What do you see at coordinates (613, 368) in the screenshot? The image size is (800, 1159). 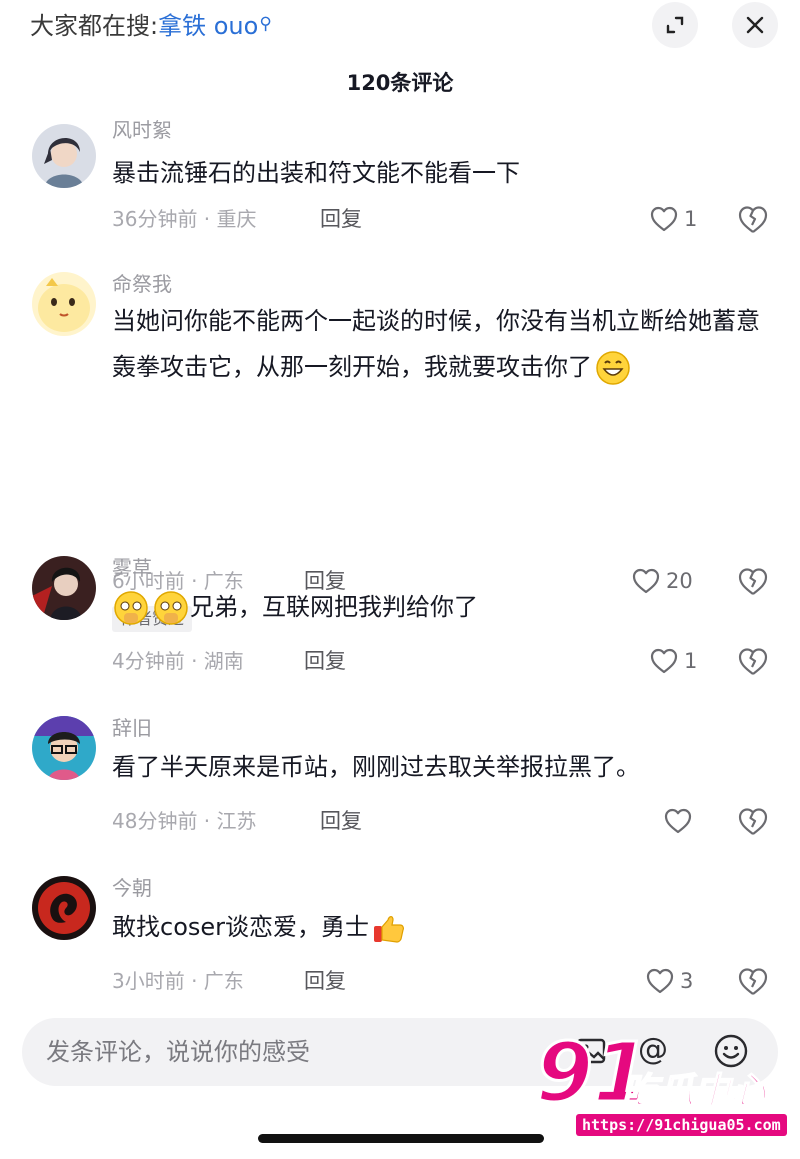 I see `grin-emoji-icon` at bounding box center [613, 368].